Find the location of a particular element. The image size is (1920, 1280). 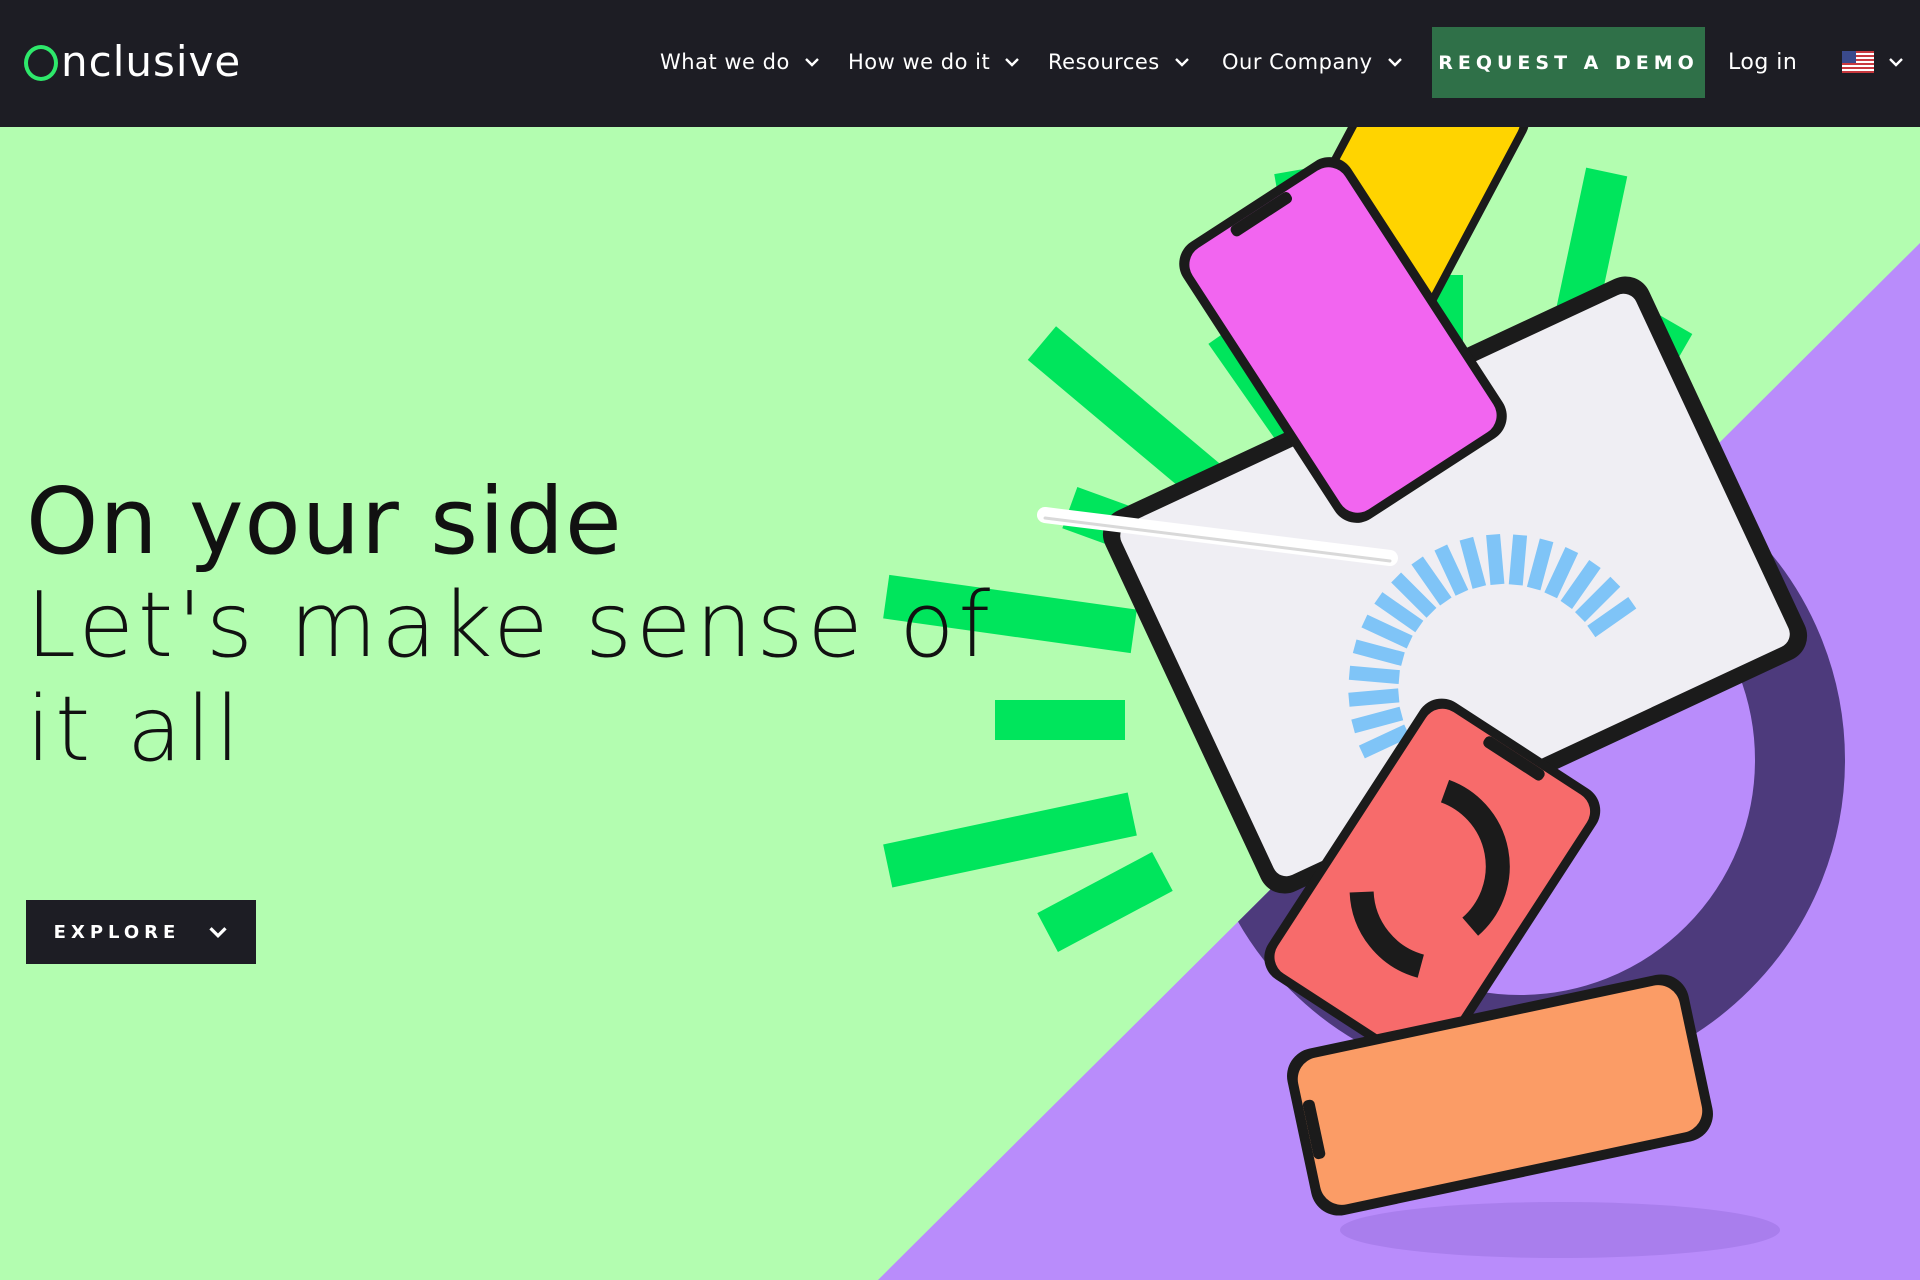

logo-o-ring-icon is located at coordinates (41, 63).